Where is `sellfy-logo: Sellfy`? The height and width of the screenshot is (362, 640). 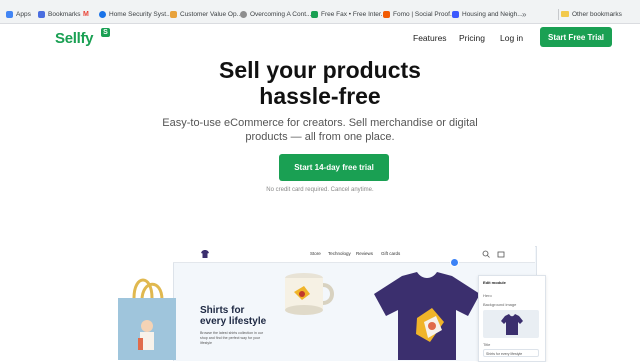 sellfy-logo: Sellfy is located at coordinates (74, 38).